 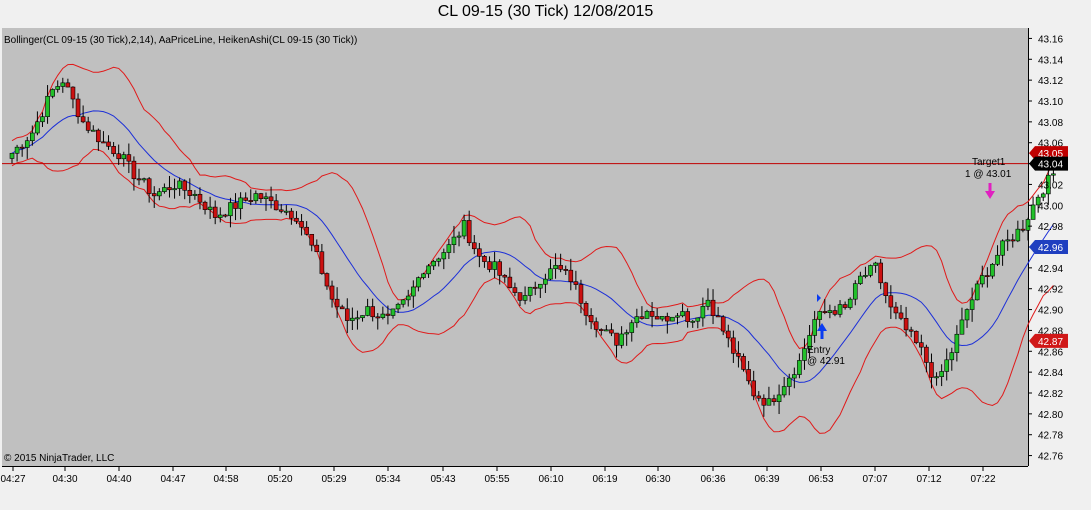 I want to click on x-tick-label: 04:47, so click(x=172, y=479).